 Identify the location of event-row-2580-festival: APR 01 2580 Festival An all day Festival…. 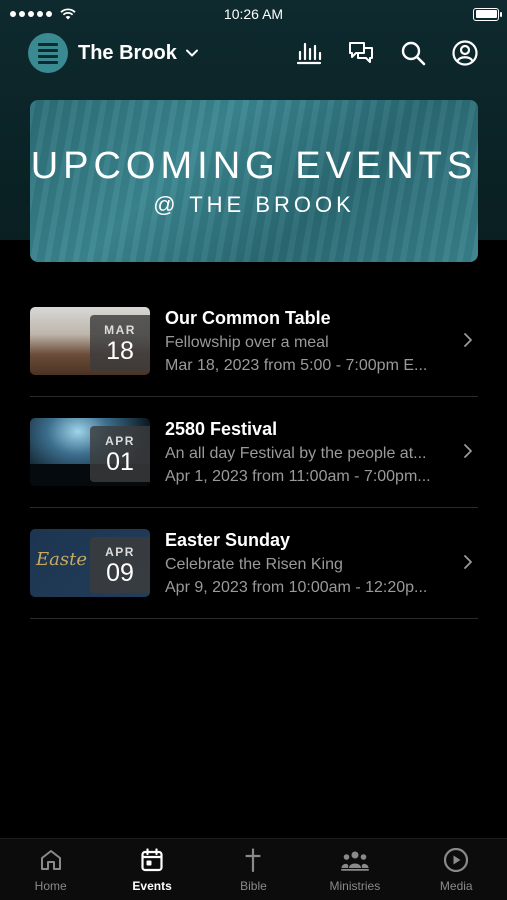
(254, 452).